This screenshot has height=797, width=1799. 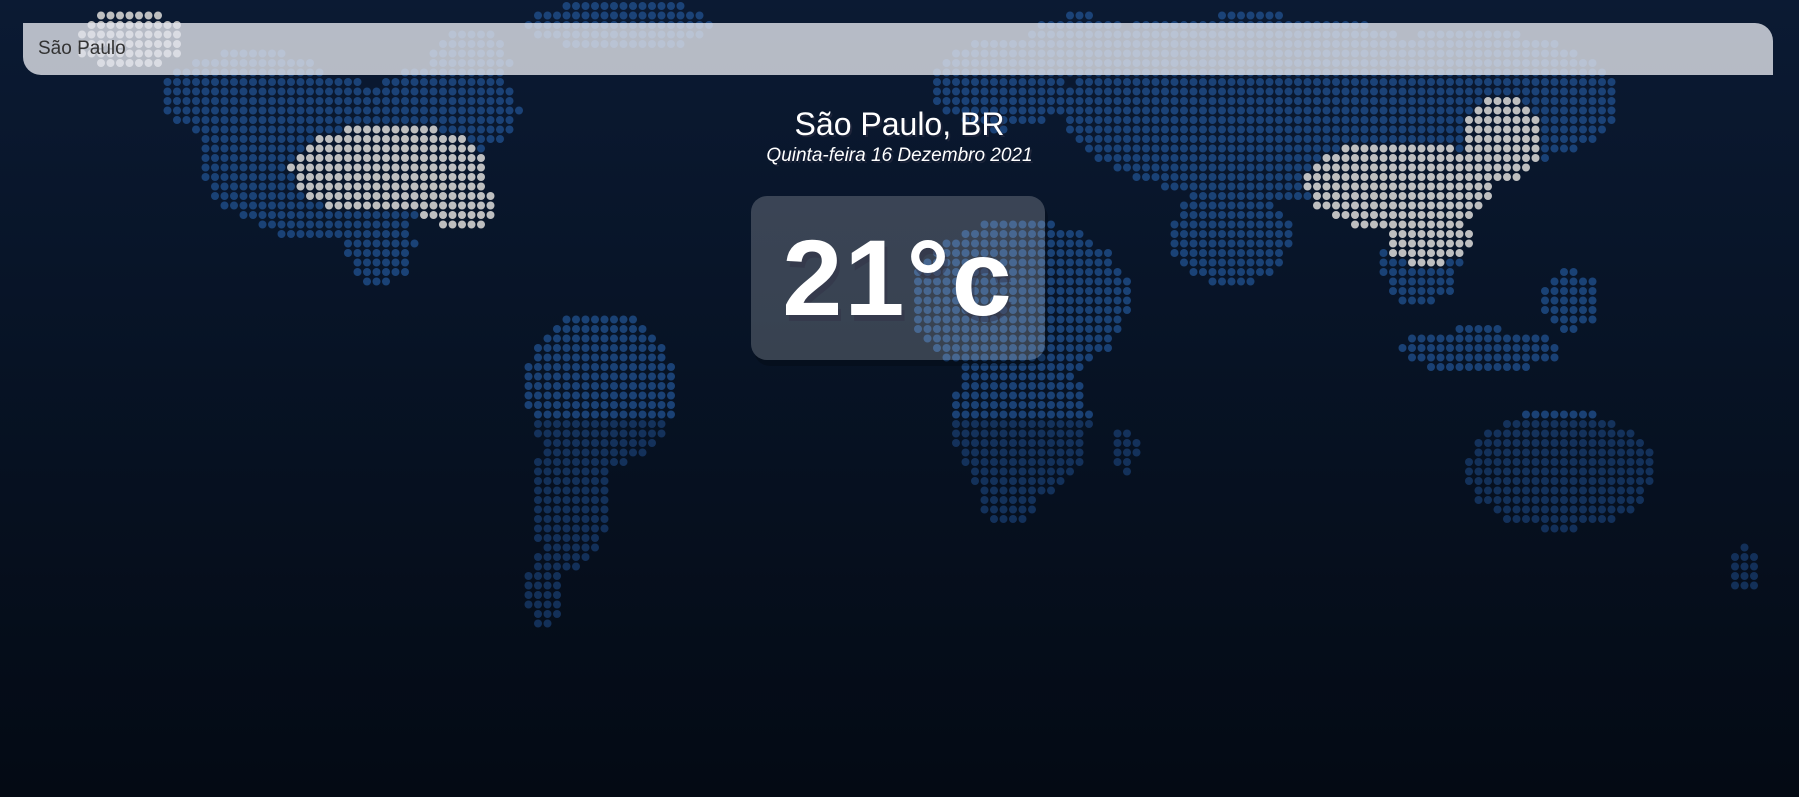 What do you see at coordinates (899, 124) in the screenshot?
I see `location-name: São Paulo, BR` at bounding box center [899, 124].